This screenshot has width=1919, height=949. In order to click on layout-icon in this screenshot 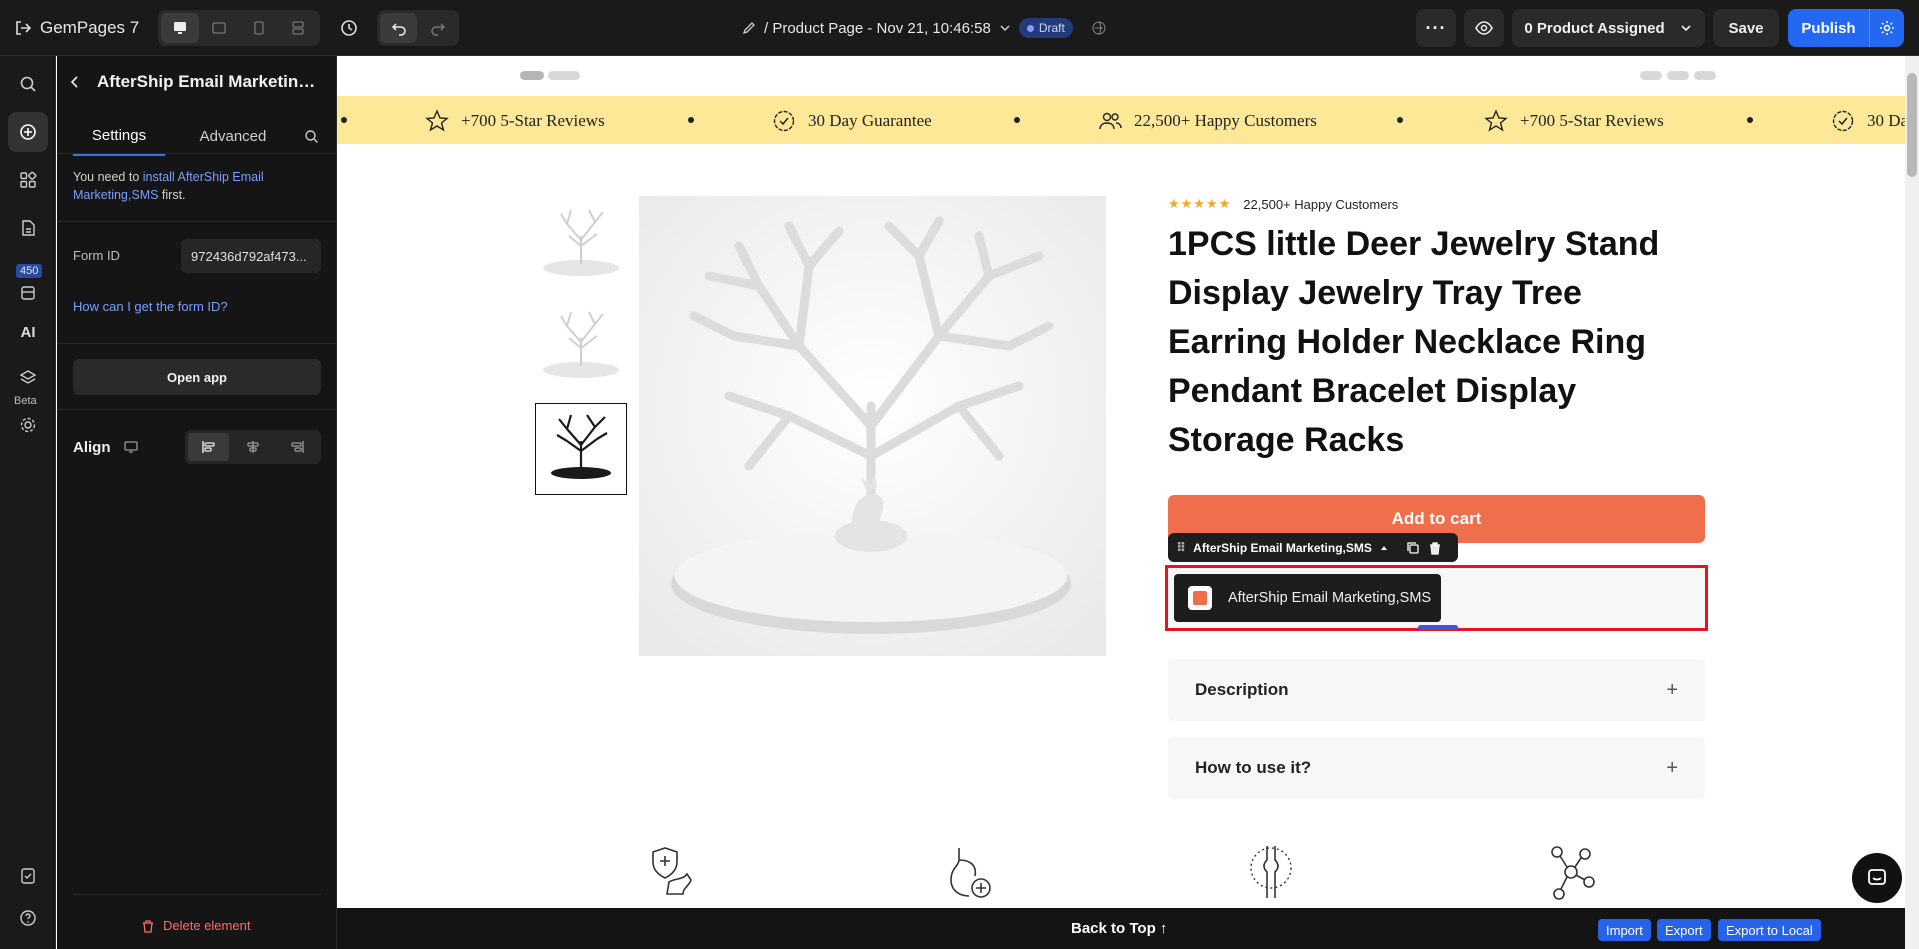, I will do `click(298, 28)`.